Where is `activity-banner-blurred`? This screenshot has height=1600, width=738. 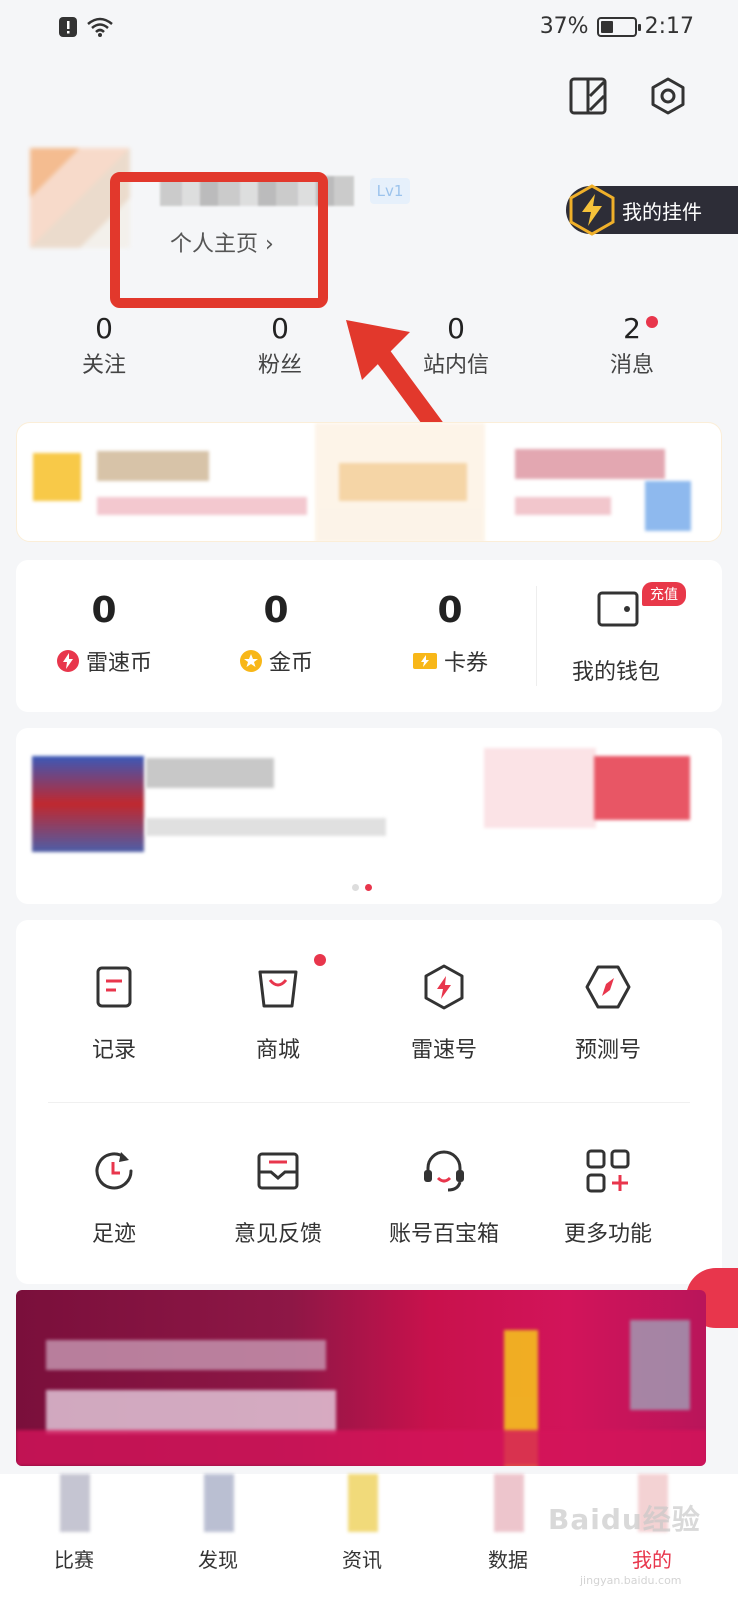
activity-banner-blurred is located at coordinates (369, 816).